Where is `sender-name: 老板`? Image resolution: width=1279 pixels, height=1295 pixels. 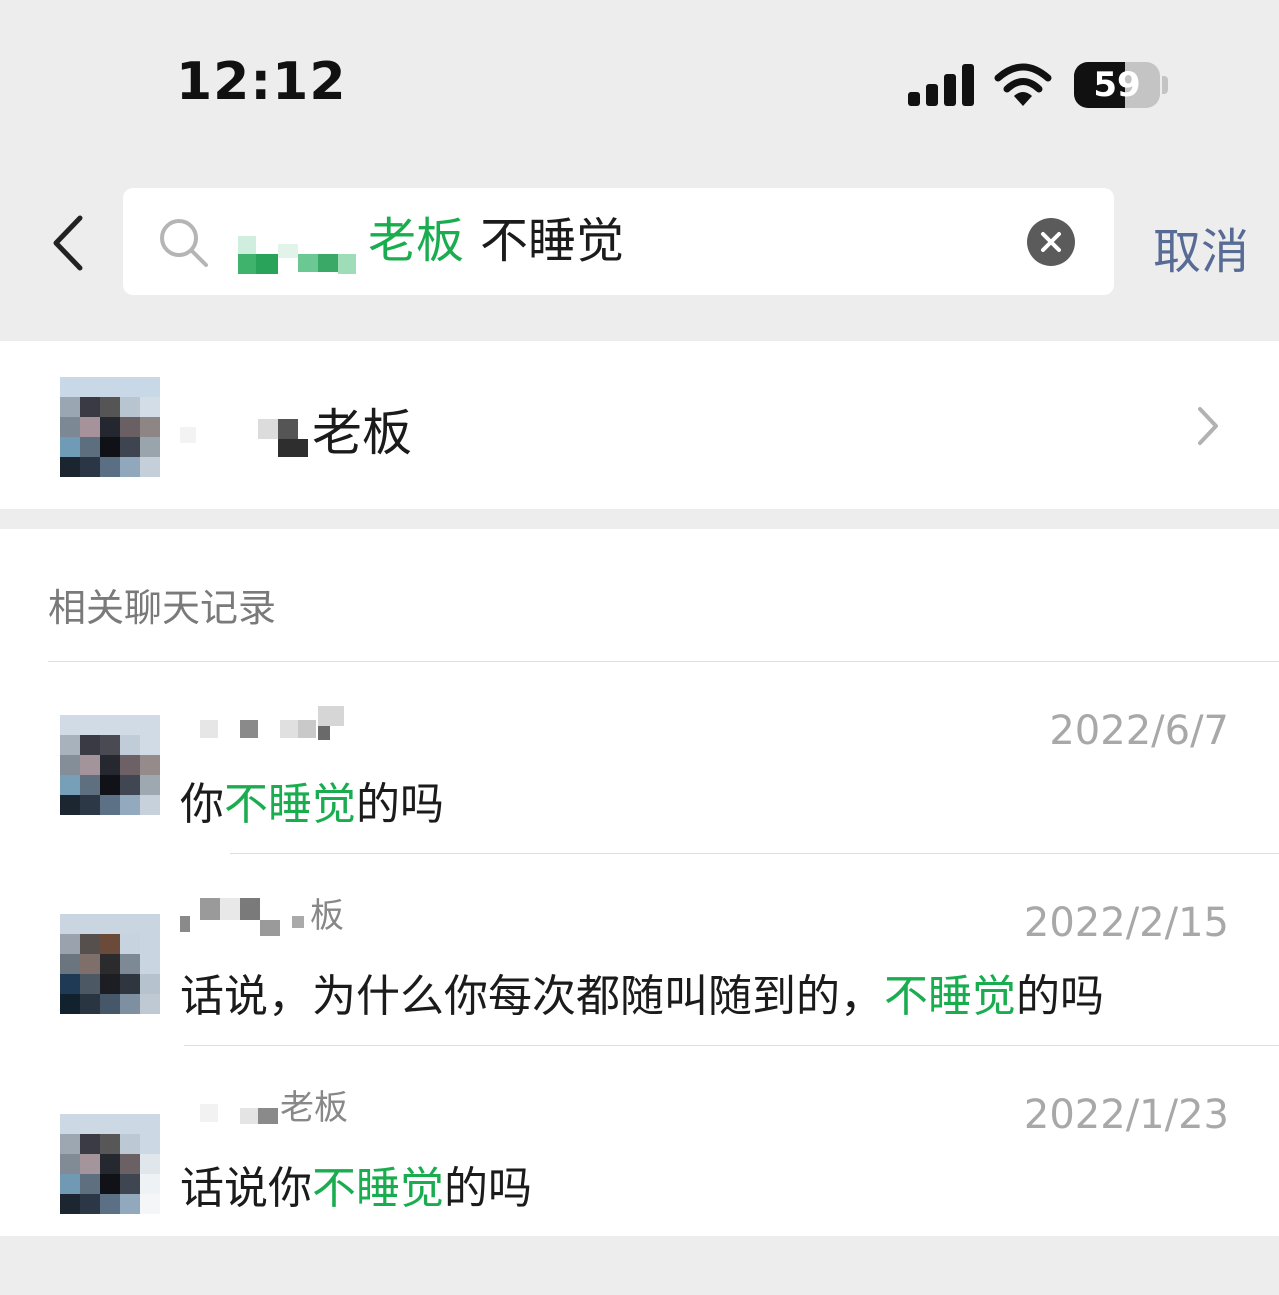 sender-name: 老板 is located at coordinates (264, 1108).